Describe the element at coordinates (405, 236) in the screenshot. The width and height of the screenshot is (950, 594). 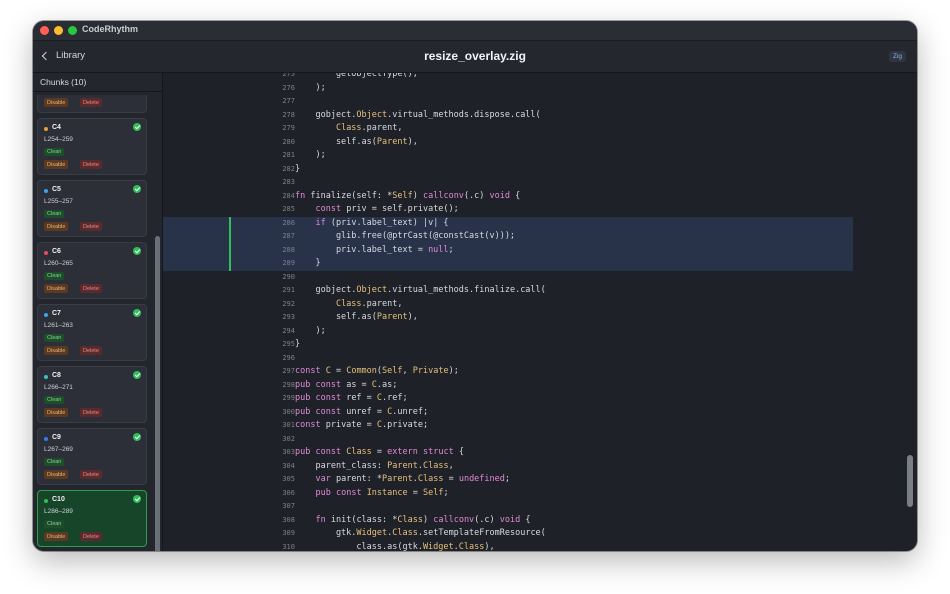
I see `code-text: glib.free(@ptrCast(@constCast(v)));` at that location.